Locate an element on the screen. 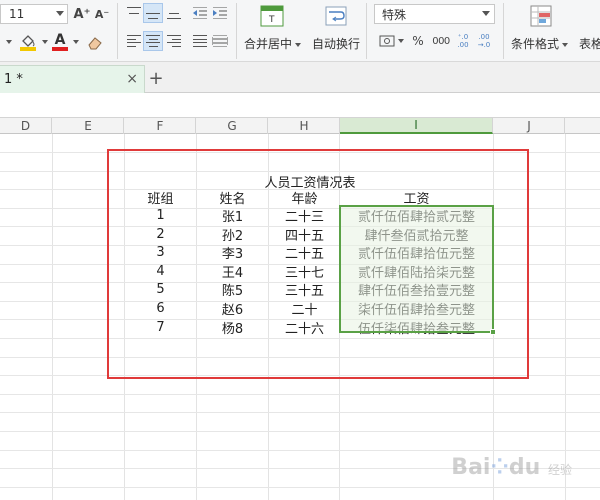  font-color-button: A is located at coordinates (60, 42).